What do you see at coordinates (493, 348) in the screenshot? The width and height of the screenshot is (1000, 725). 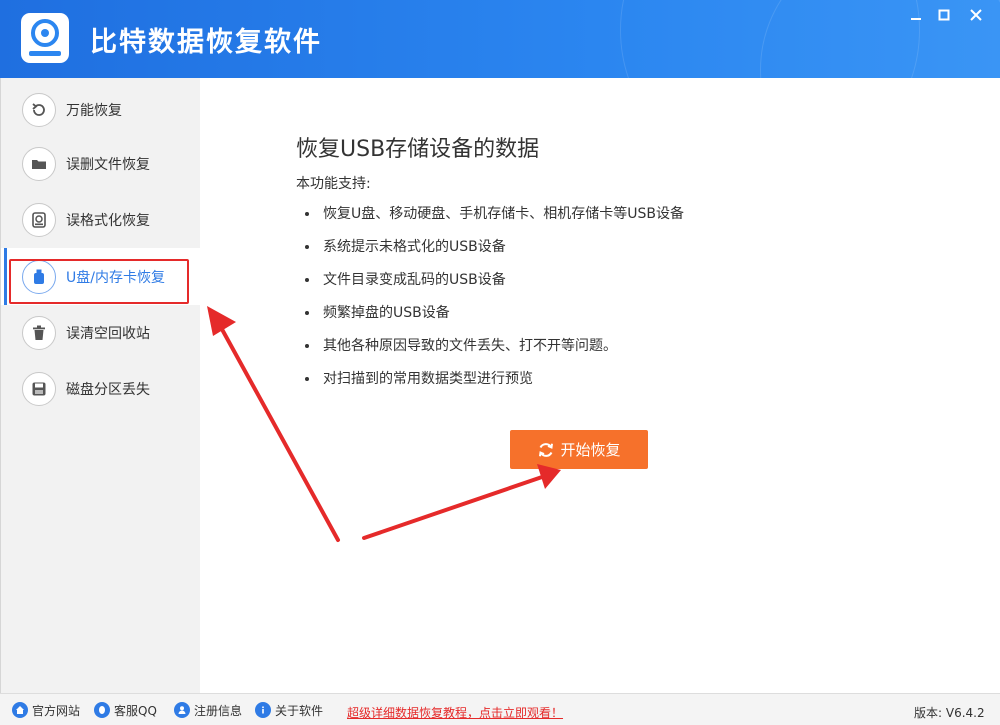 I see `list-item: 其他各种原因导致的文件丢失、打不开等问题。` at bounding box center [493, 348].